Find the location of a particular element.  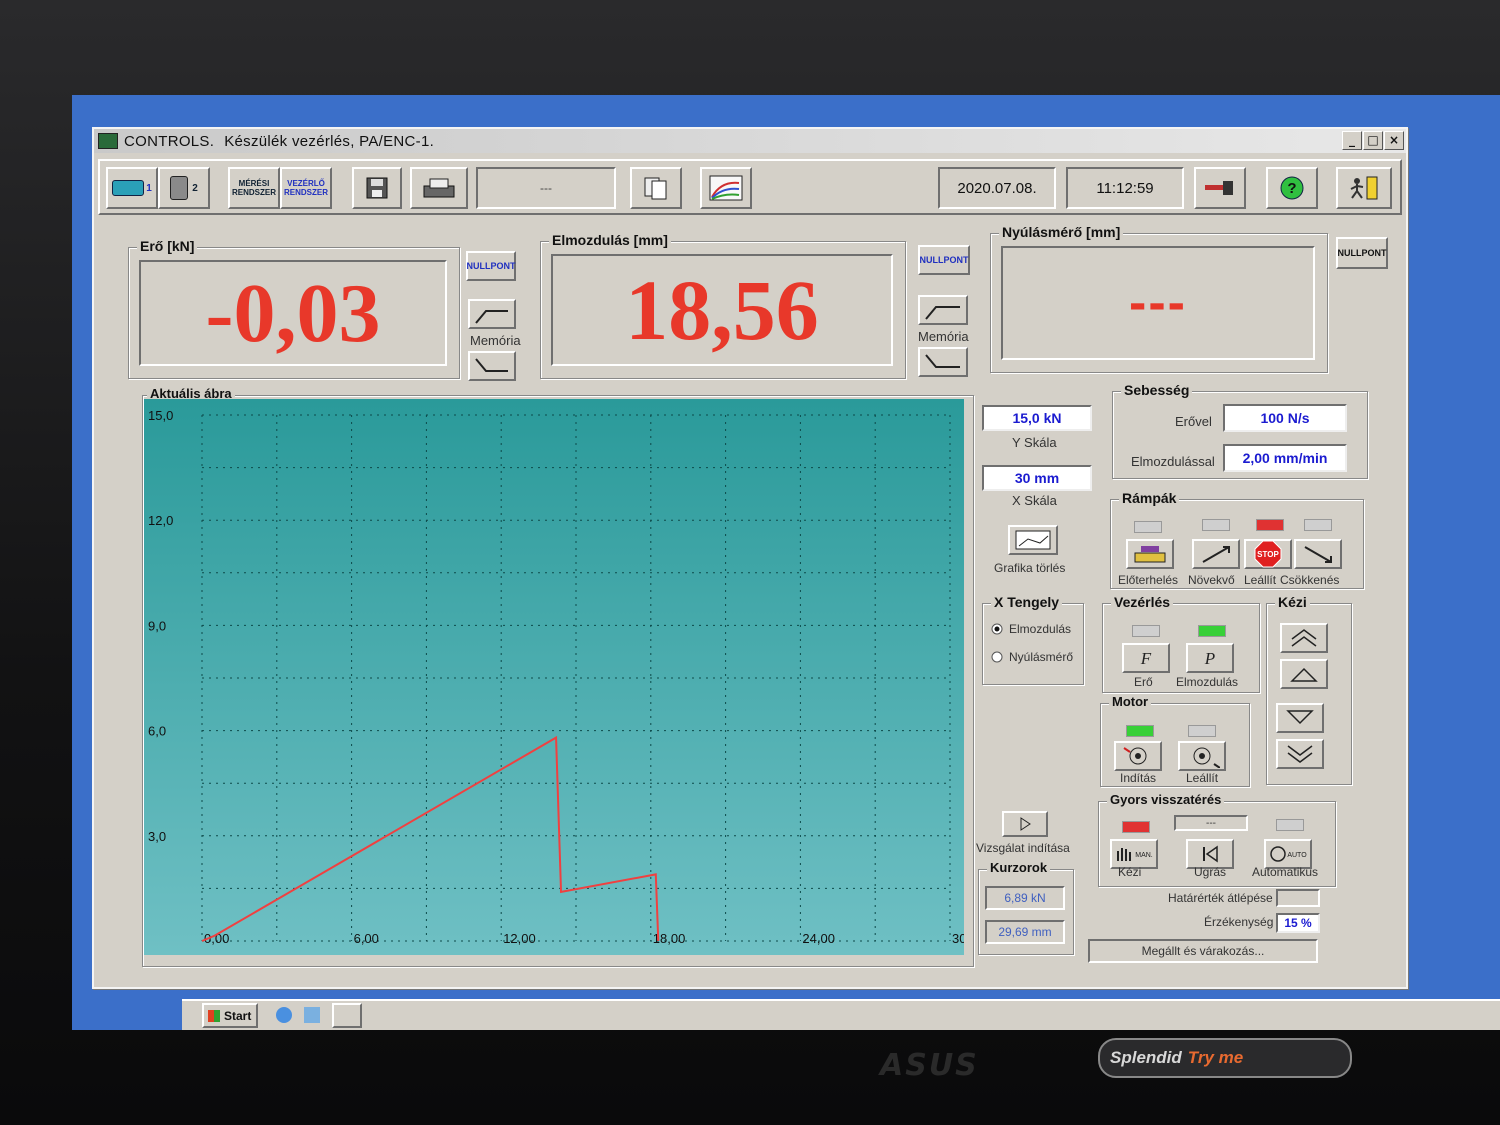

svg-text: P is located at coordinates (1209, 658).